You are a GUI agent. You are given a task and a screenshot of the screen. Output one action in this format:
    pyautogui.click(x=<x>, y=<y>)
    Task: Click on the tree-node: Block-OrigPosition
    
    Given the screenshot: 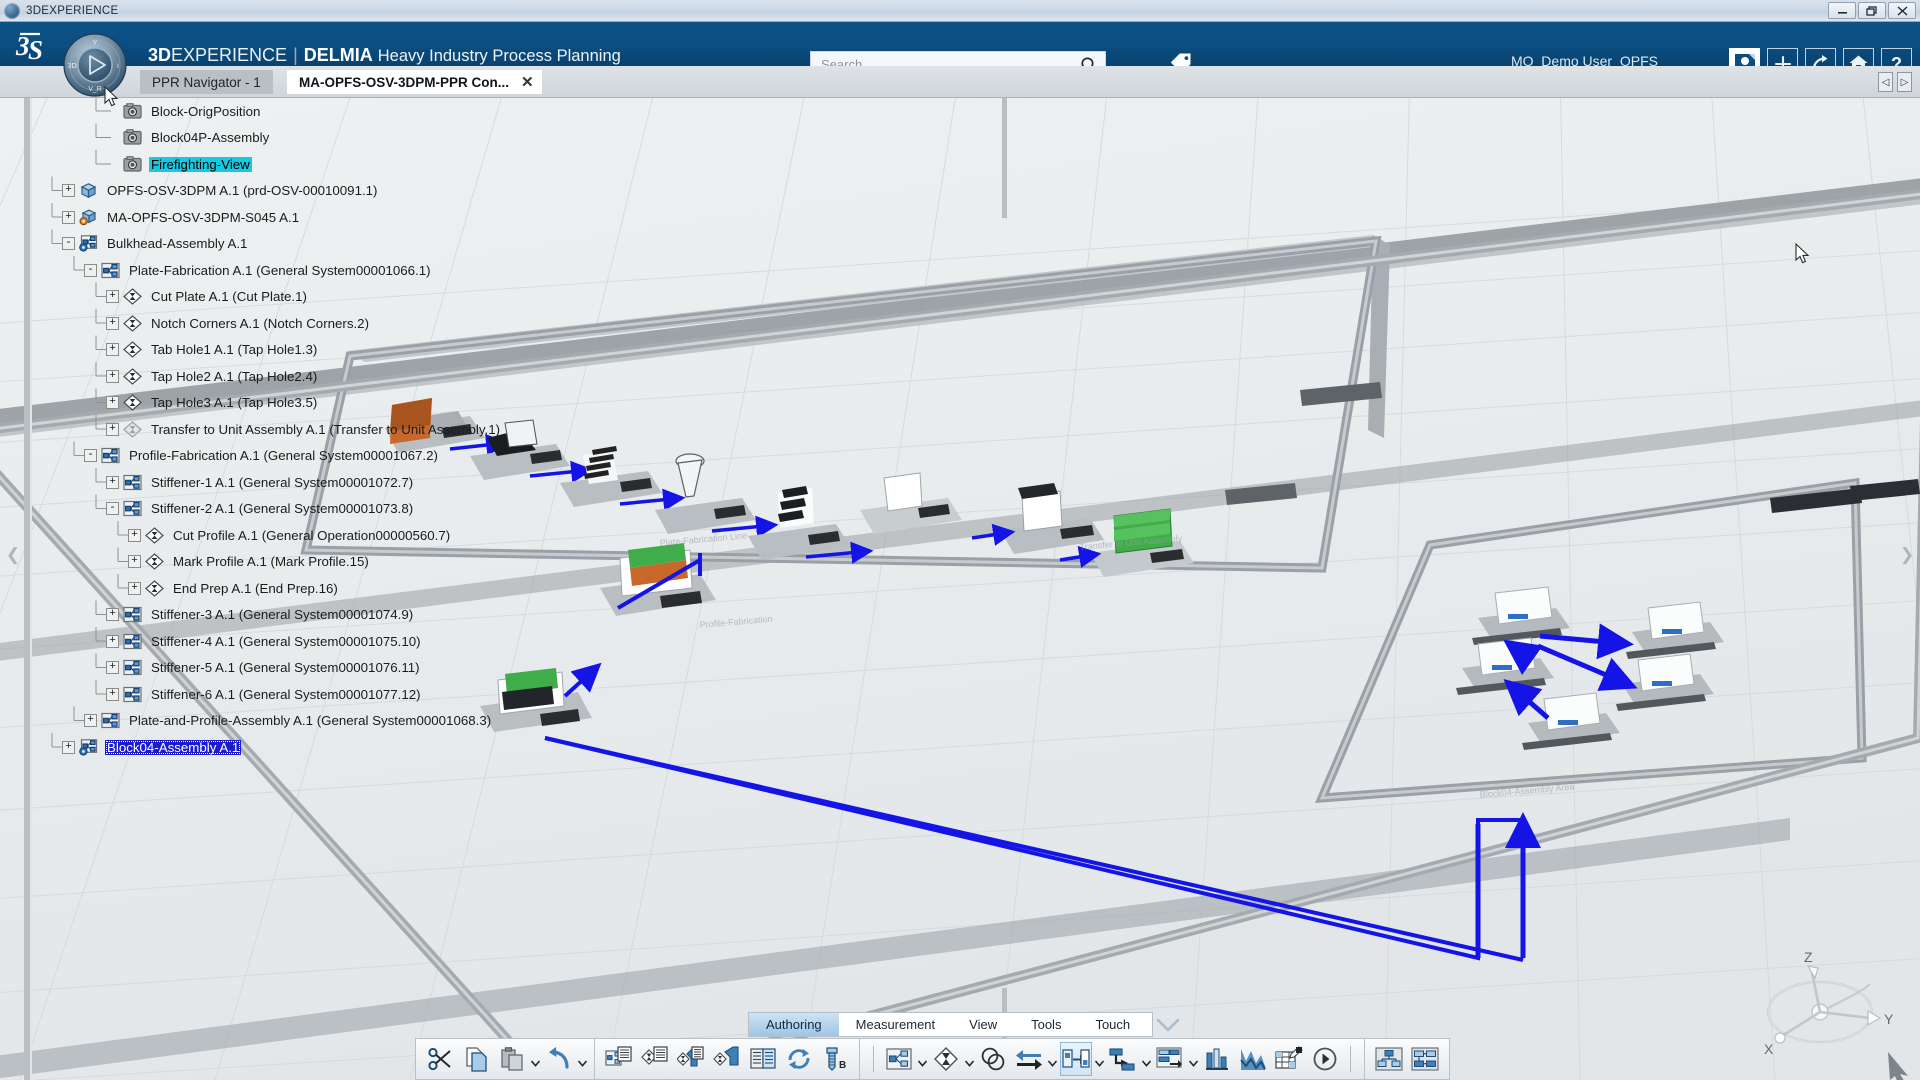 What is the action you would take?
    pyautogui.click(x=280, y=111)
    